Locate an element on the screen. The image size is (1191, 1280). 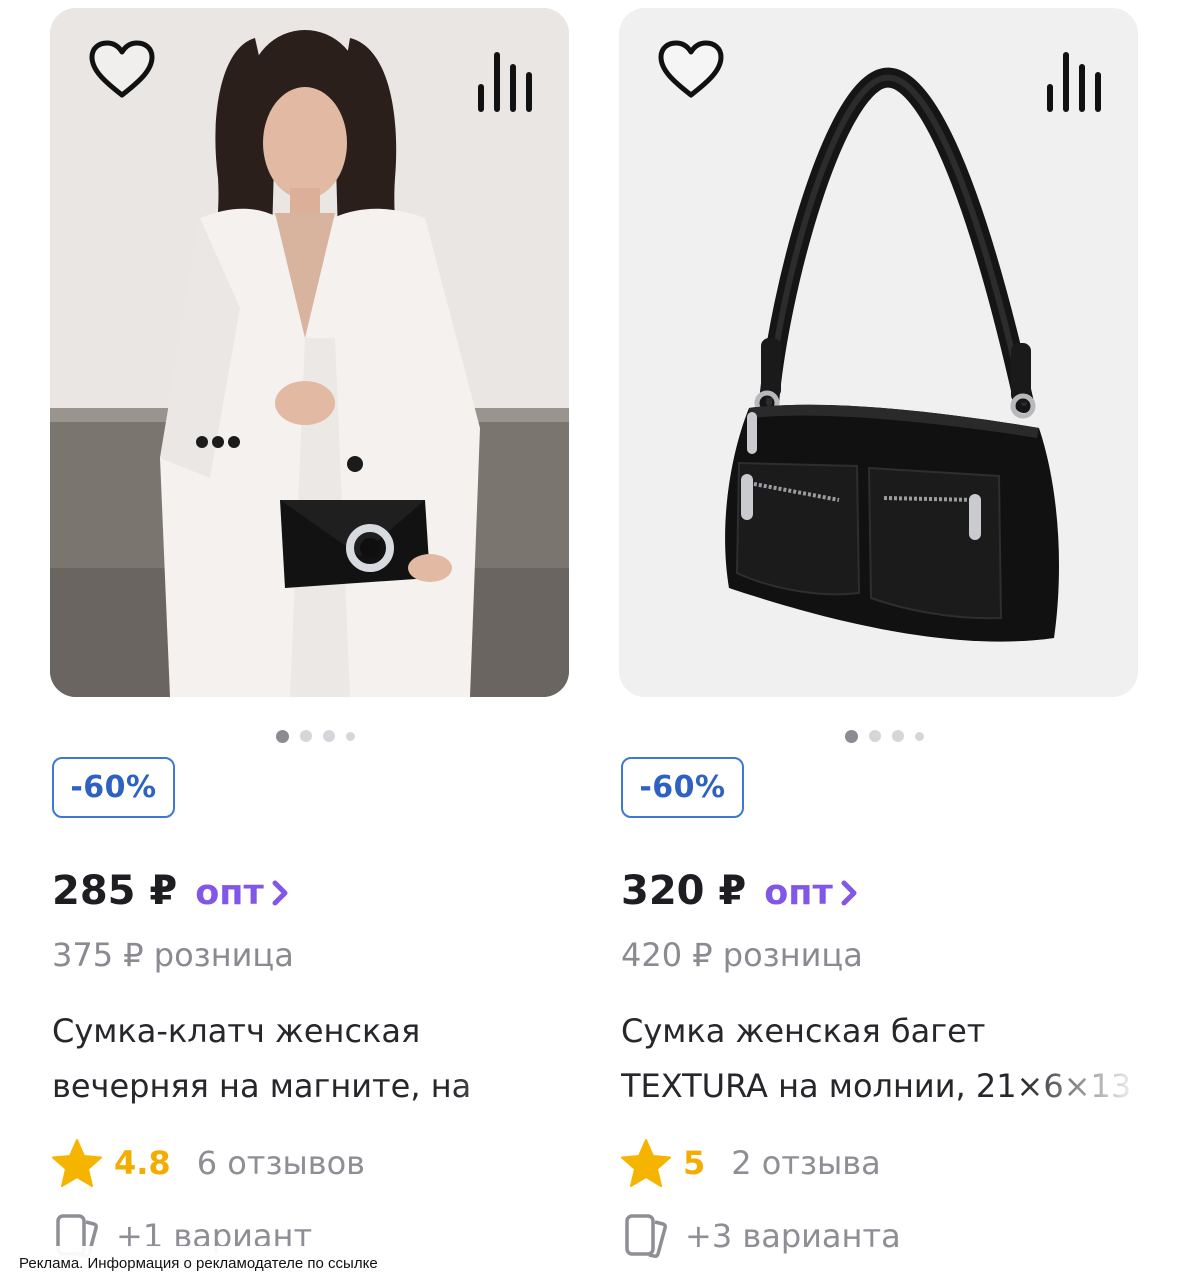
rating-row: 5 2 отзыва is located at coordinates (750, 1163).